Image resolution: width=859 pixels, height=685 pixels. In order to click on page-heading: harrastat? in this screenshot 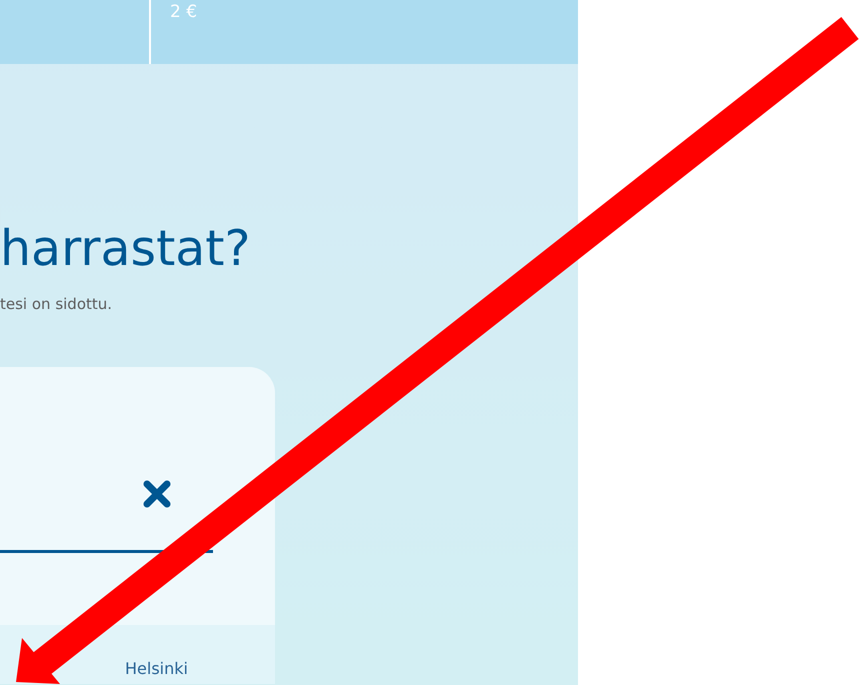, I will do `click(126, 249)`.